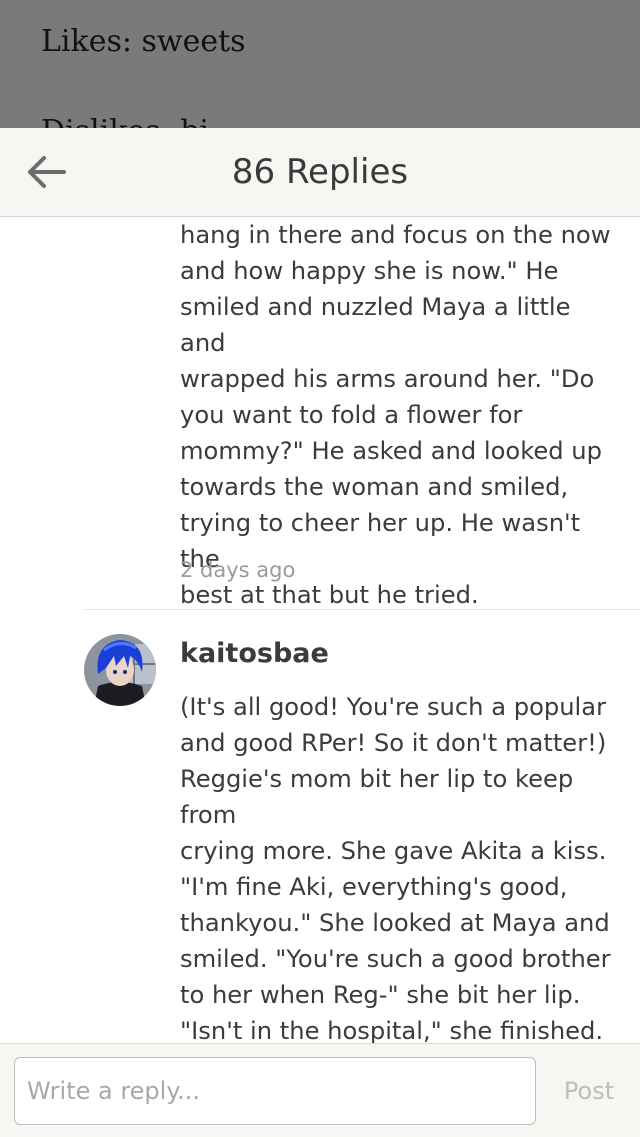 The image size is (640, 1137). What do you see at coordinates (143, 41) in the screenshot?
I see `background-post-text: Likes: sweets` at bounding box center [143, 41].